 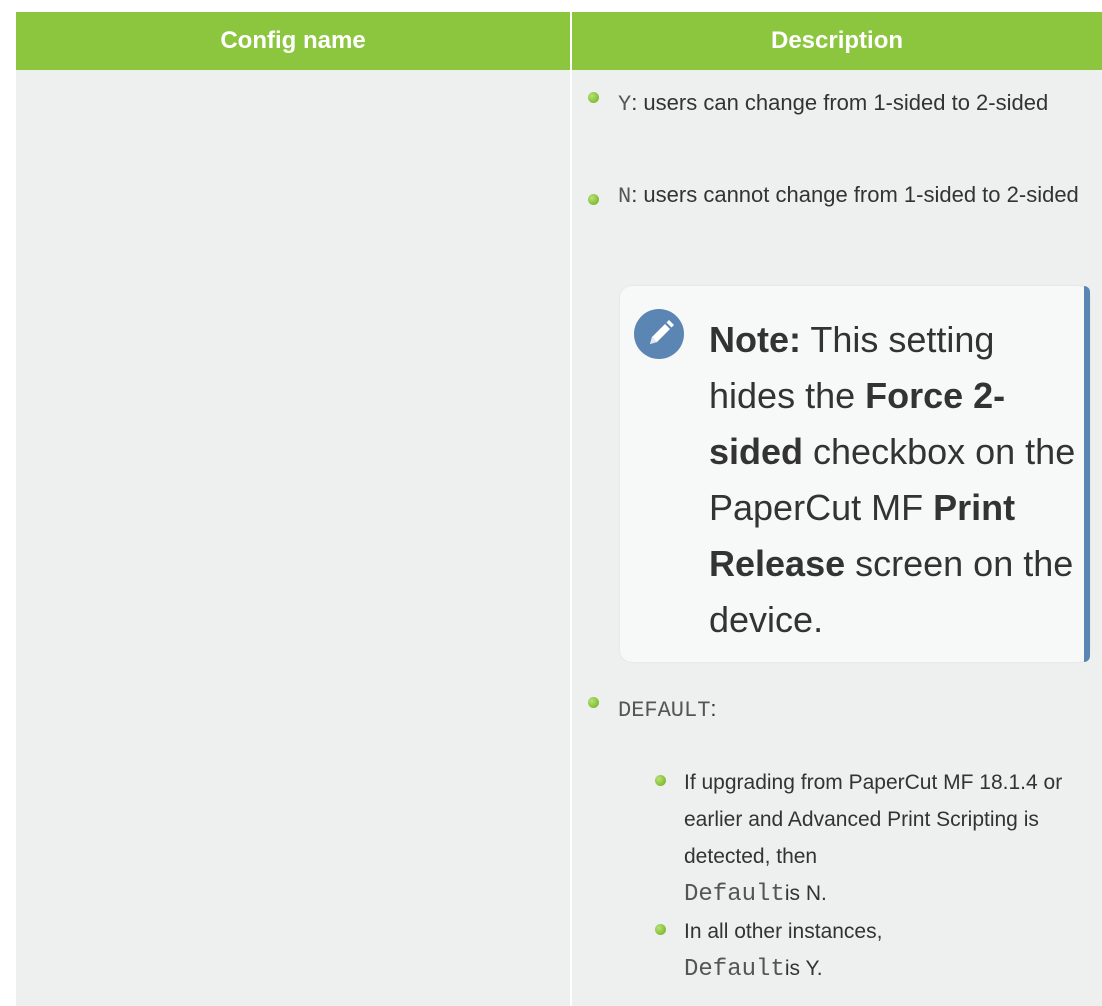 I want to click on option-code: N, so click(x=625, y=196).